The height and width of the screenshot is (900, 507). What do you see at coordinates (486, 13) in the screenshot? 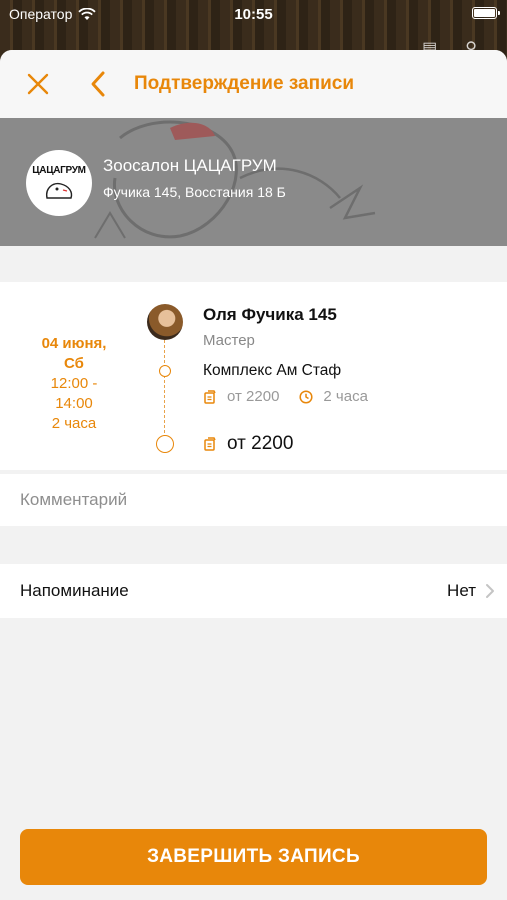
I see `battery-icon` at bounding box center [486, 13].